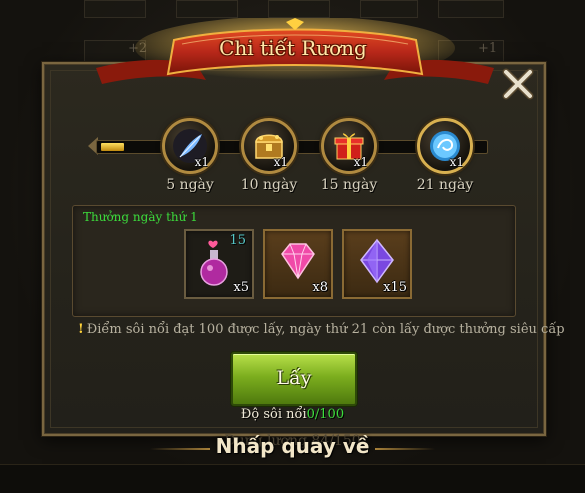  I want to click on claim-button: Lấy, so click(294, 379).